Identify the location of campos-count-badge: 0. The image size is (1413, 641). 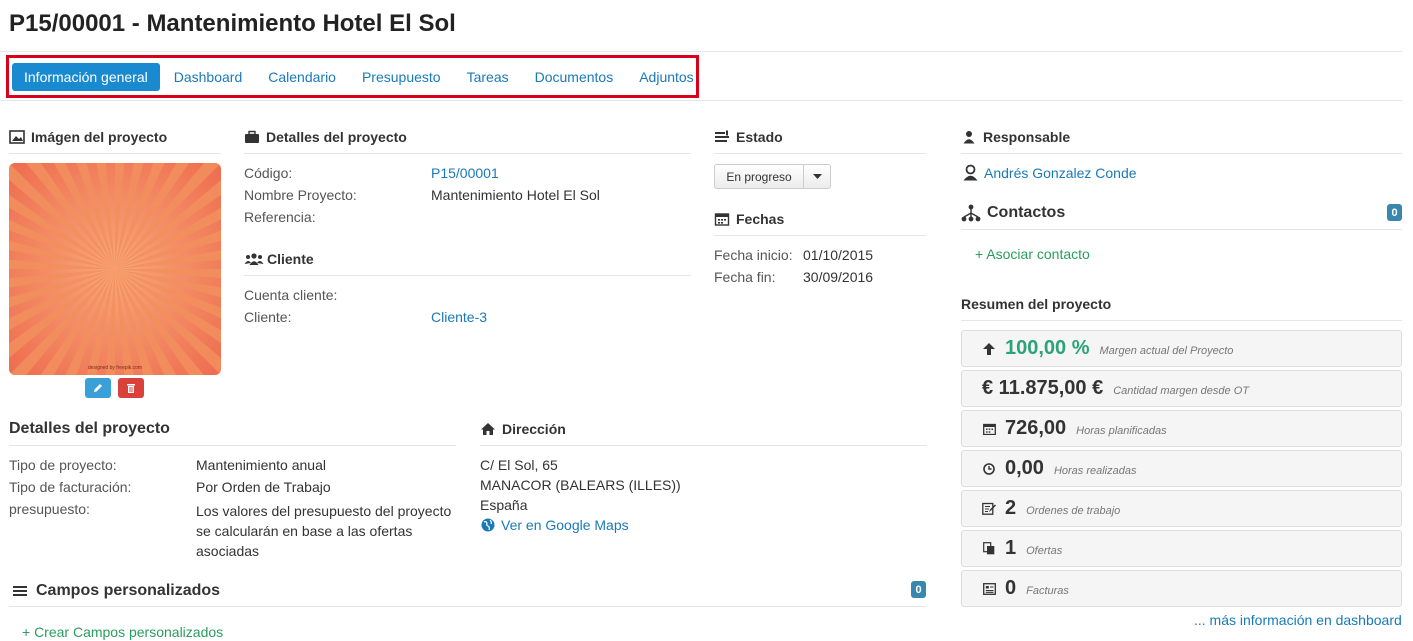
(918, 589).